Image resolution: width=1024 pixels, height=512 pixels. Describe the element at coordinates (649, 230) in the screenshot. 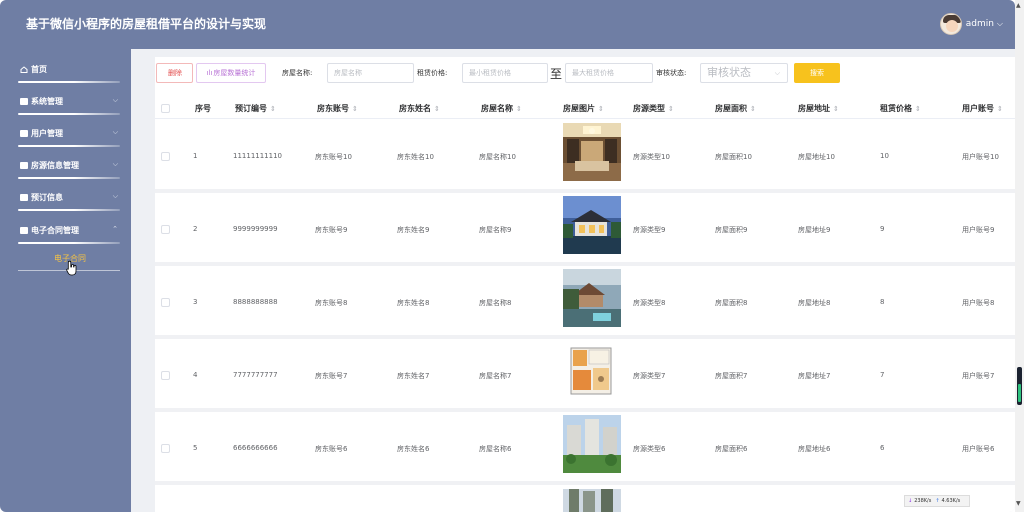

I see `listing-type: 房源类型9` at that location.